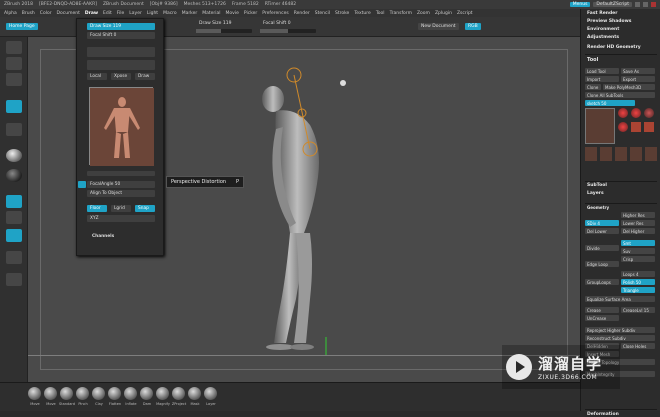 Image resolution: width=660 pixels, height=417 pixels. What do you see at coordinates (638, 215) in the screenshot?
I see `higher-res-button: Higher Res` at bounding box center [638, 215].